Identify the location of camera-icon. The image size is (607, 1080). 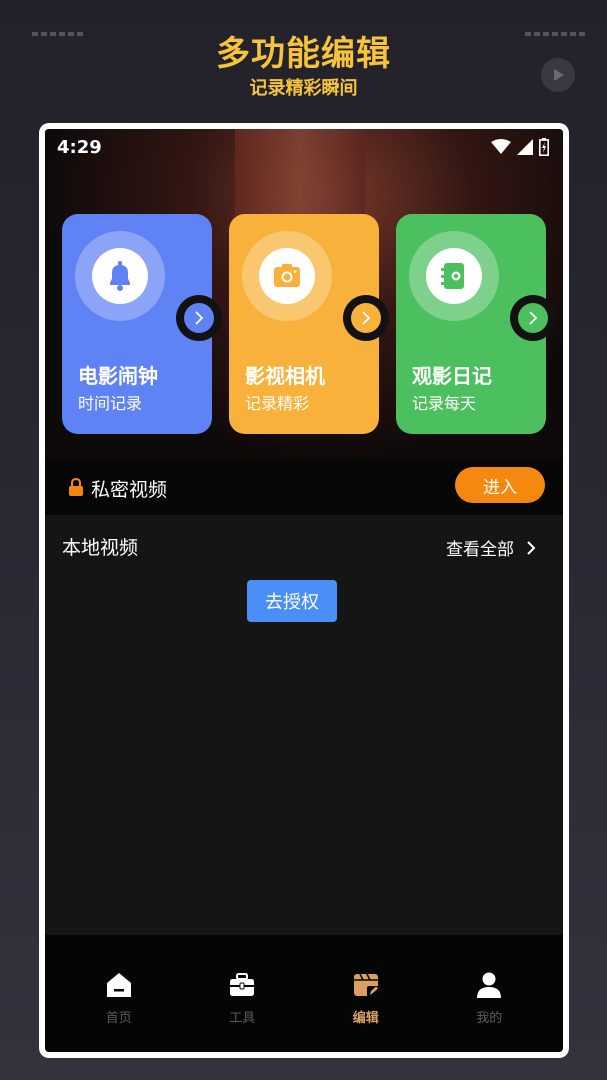
(287, 275).